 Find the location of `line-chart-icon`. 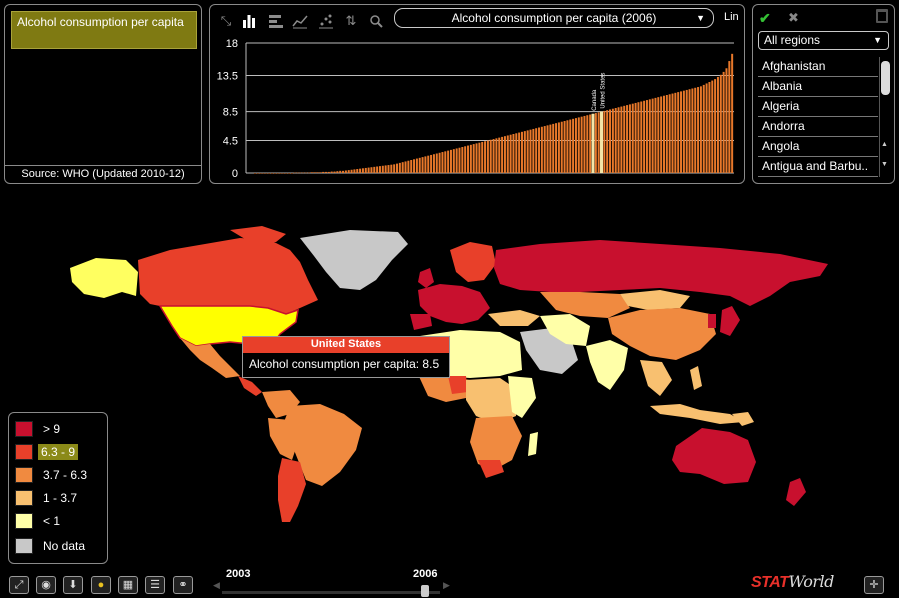

line-chart-icon is located at coordinates (300, 21).